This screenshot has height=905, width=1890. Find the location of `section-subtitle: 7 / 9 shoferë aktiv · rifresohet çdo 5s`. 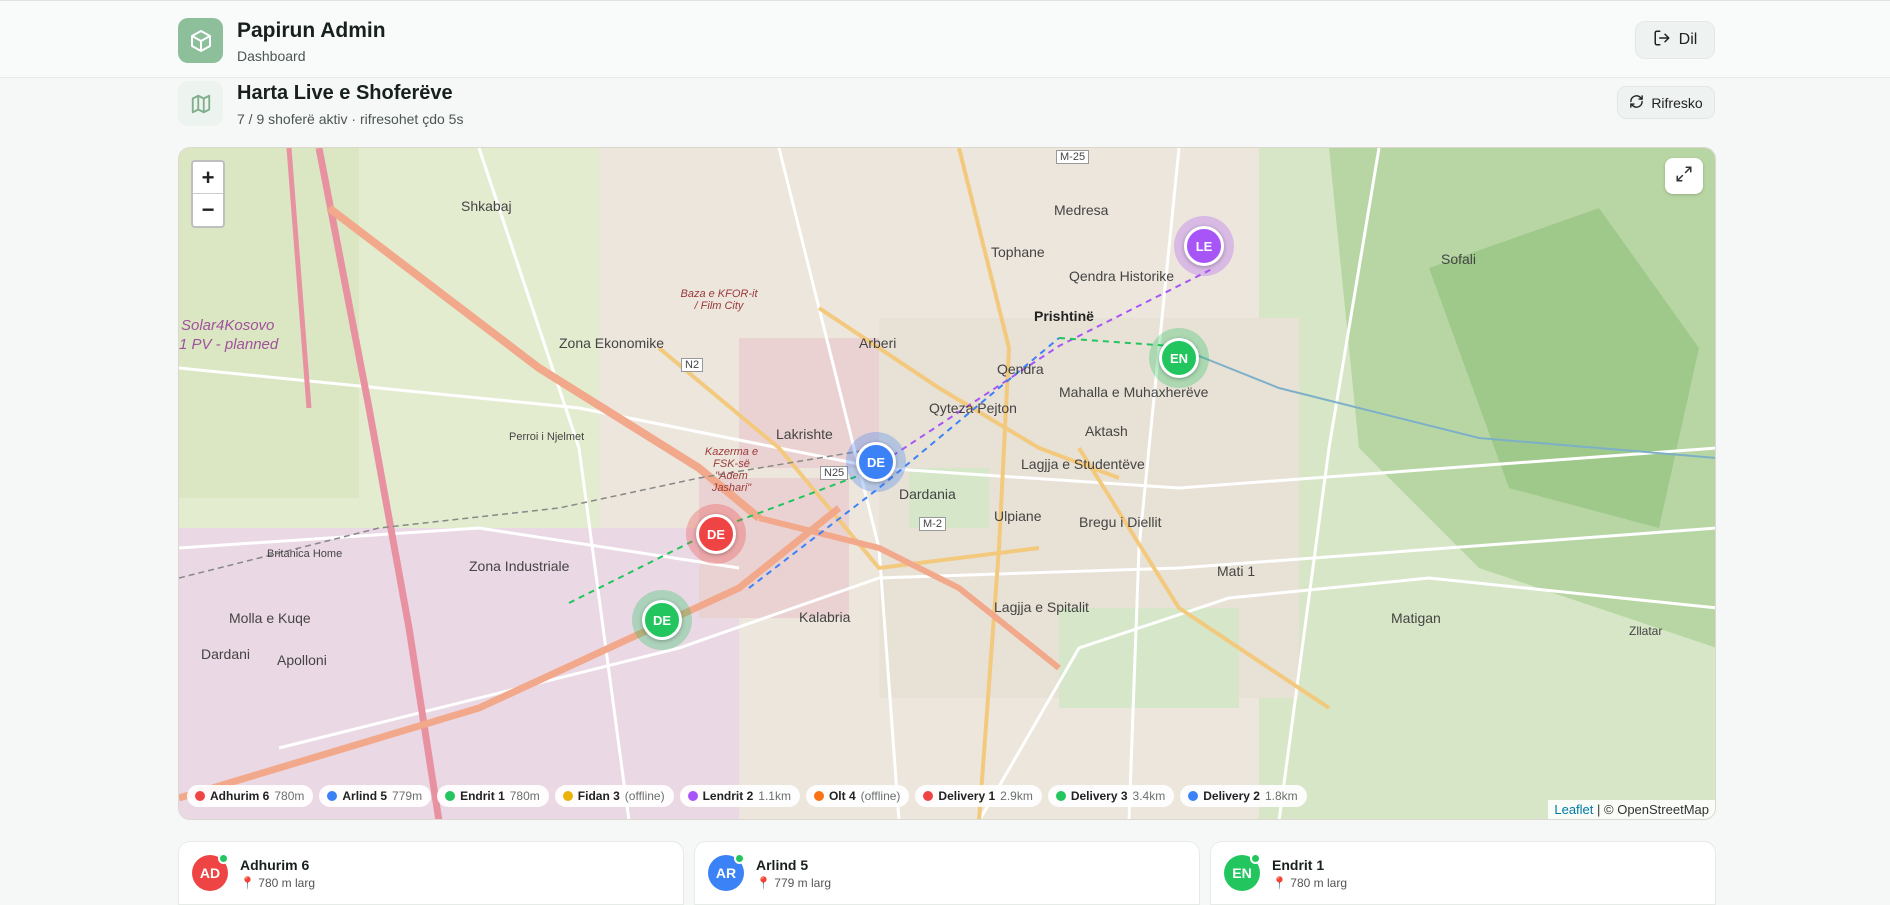

section-subtitle: 7 / 9 shoferë aktiv · rifresohet çdo 5s is located at coordinates (350, 119).